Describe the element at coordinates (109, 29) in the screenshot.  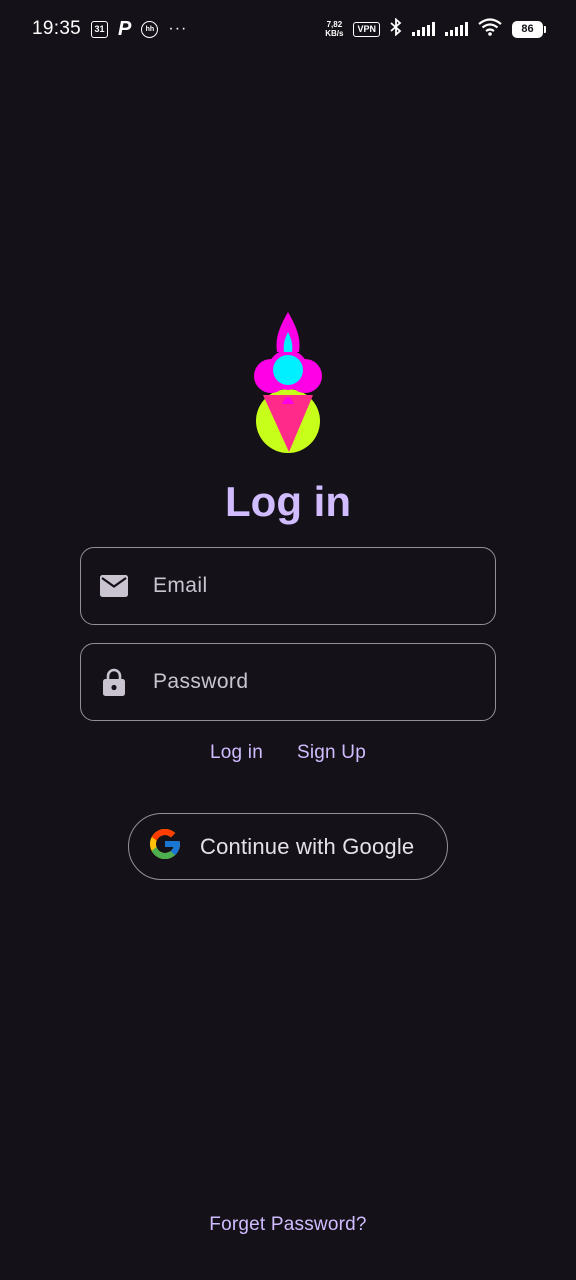
I see `status-bar-left: 19:35 31 P hh ···` at that location.